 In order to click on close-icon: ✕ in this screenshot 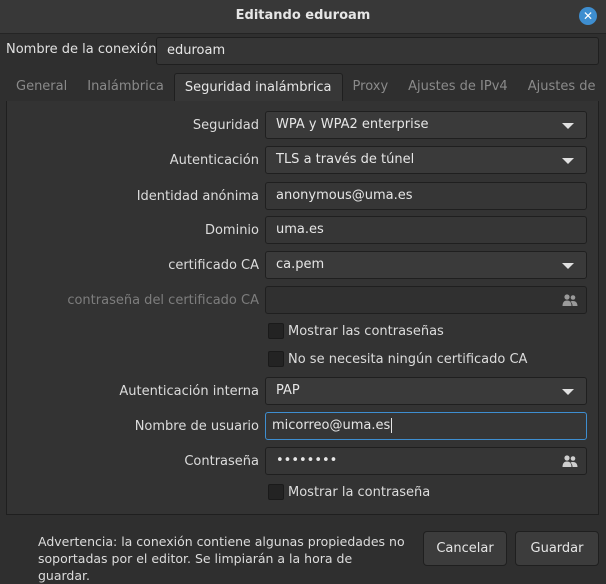, I will do `click(588, 16)`.